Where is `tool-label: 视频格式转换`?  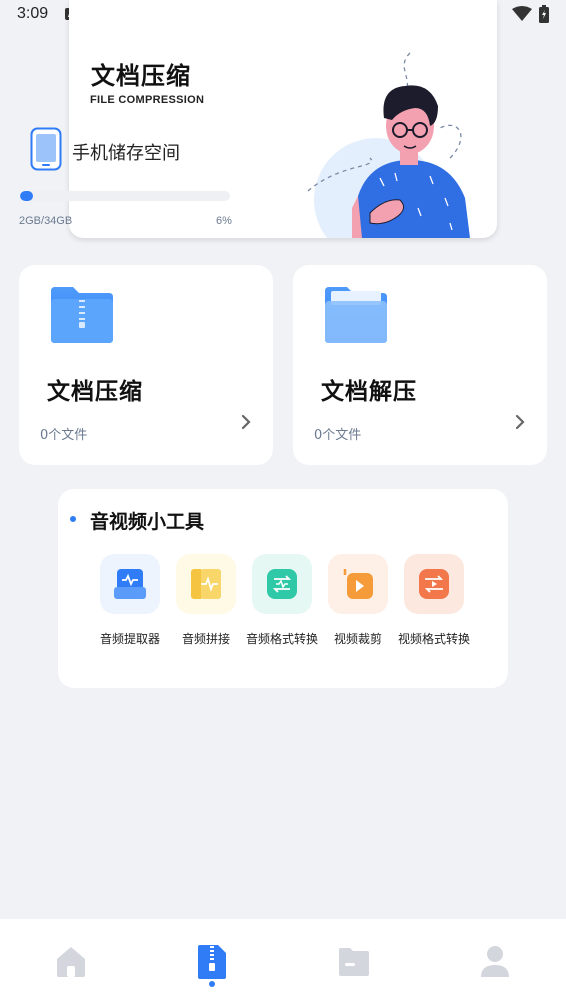
tool-label: 视频格式转换 is located at coordinates (433, 639).